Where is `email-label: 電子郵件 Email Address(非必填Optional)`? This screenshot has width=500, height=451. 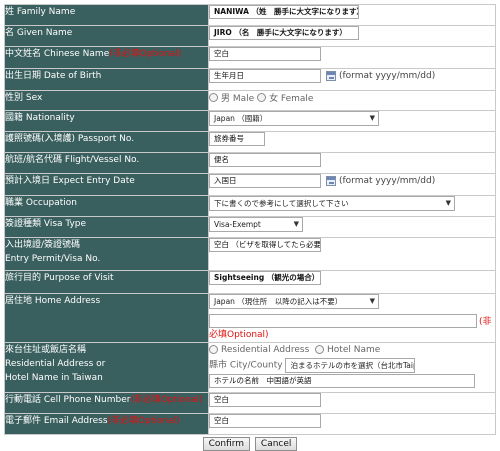 email-label: 電子郵件 Email Address(非必填Optional) is located at coordinates (106, 423).